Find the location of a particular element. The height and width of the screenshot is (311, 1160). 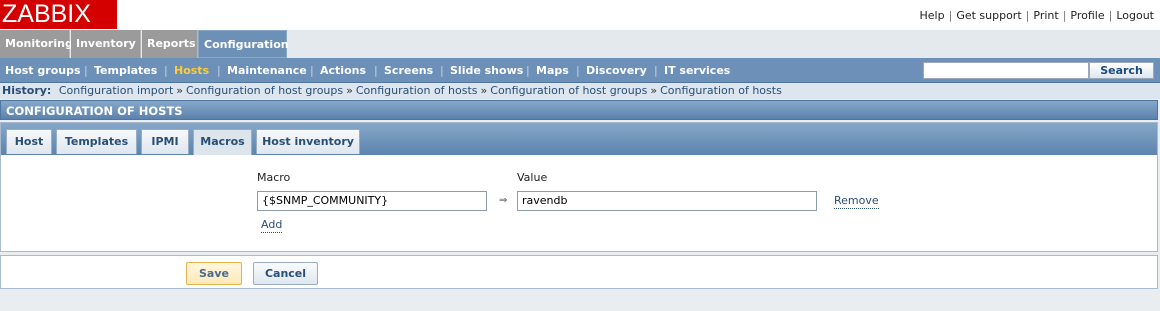

value-column-header: Value is located at coordinates (532, 177).